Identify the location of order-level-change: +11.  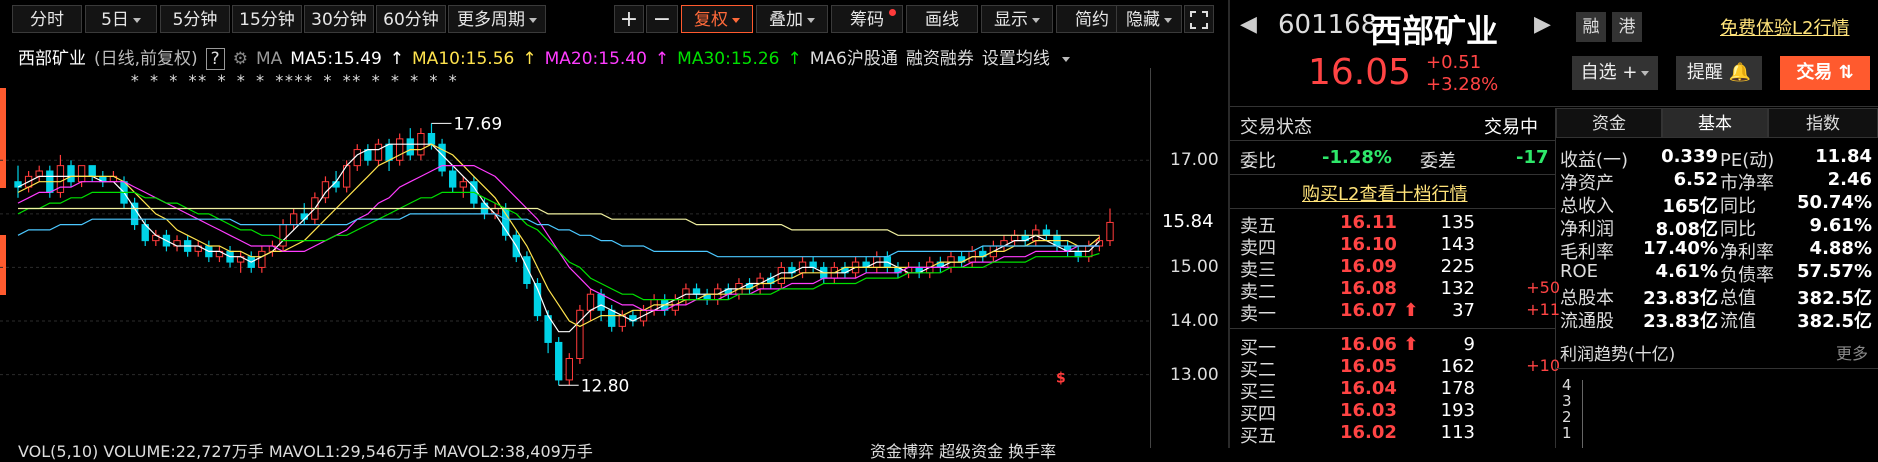
(1543, 309).